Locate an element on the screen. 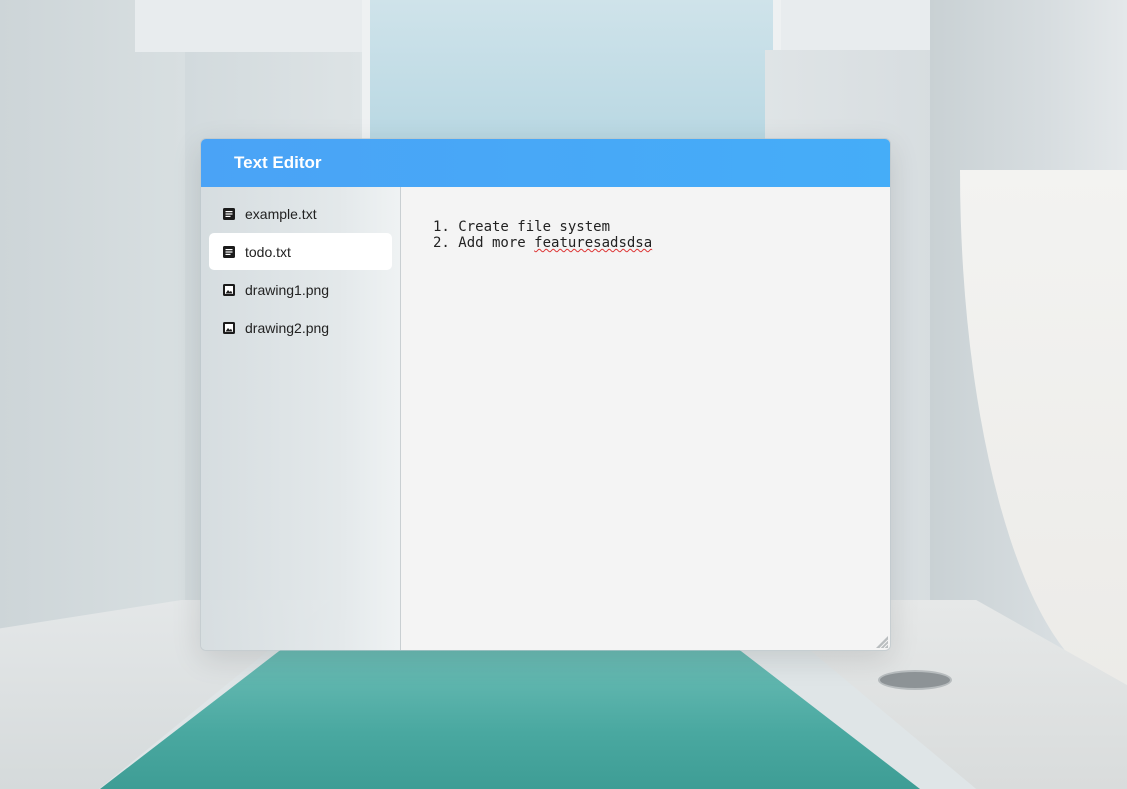  editor-line-2-prefix: 2. Add more is located at coordinates (484, 243).